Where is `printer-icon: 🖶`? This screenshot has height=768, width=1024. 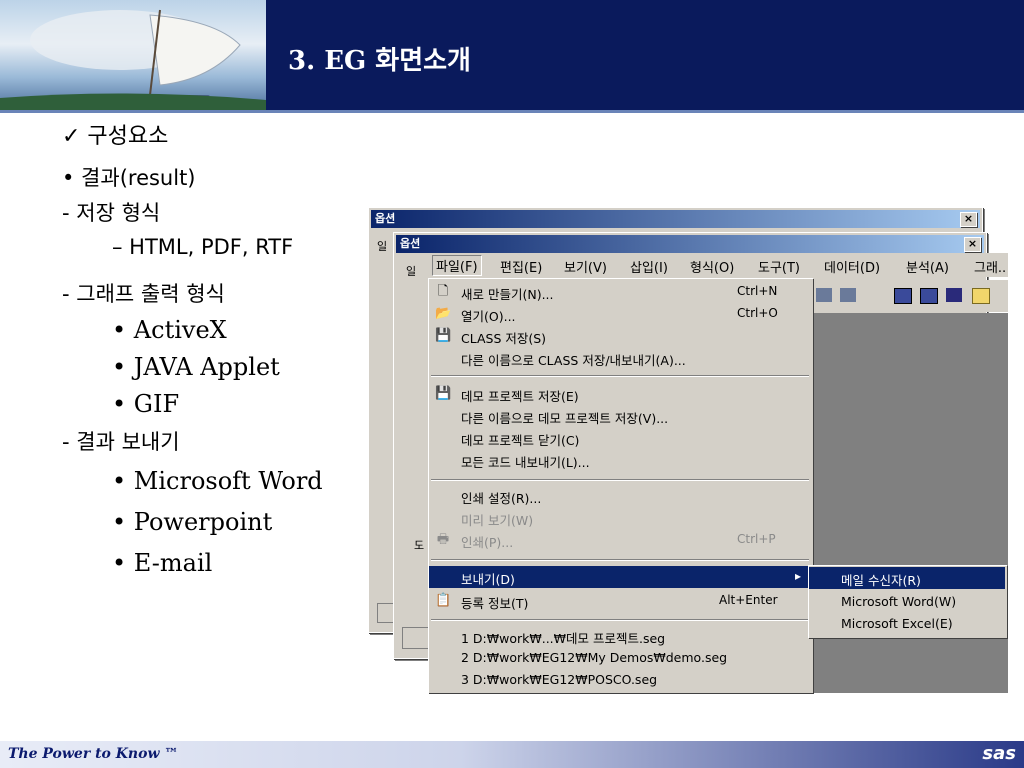
printer-icon: 🖶 is located at coordinates (443, 539).